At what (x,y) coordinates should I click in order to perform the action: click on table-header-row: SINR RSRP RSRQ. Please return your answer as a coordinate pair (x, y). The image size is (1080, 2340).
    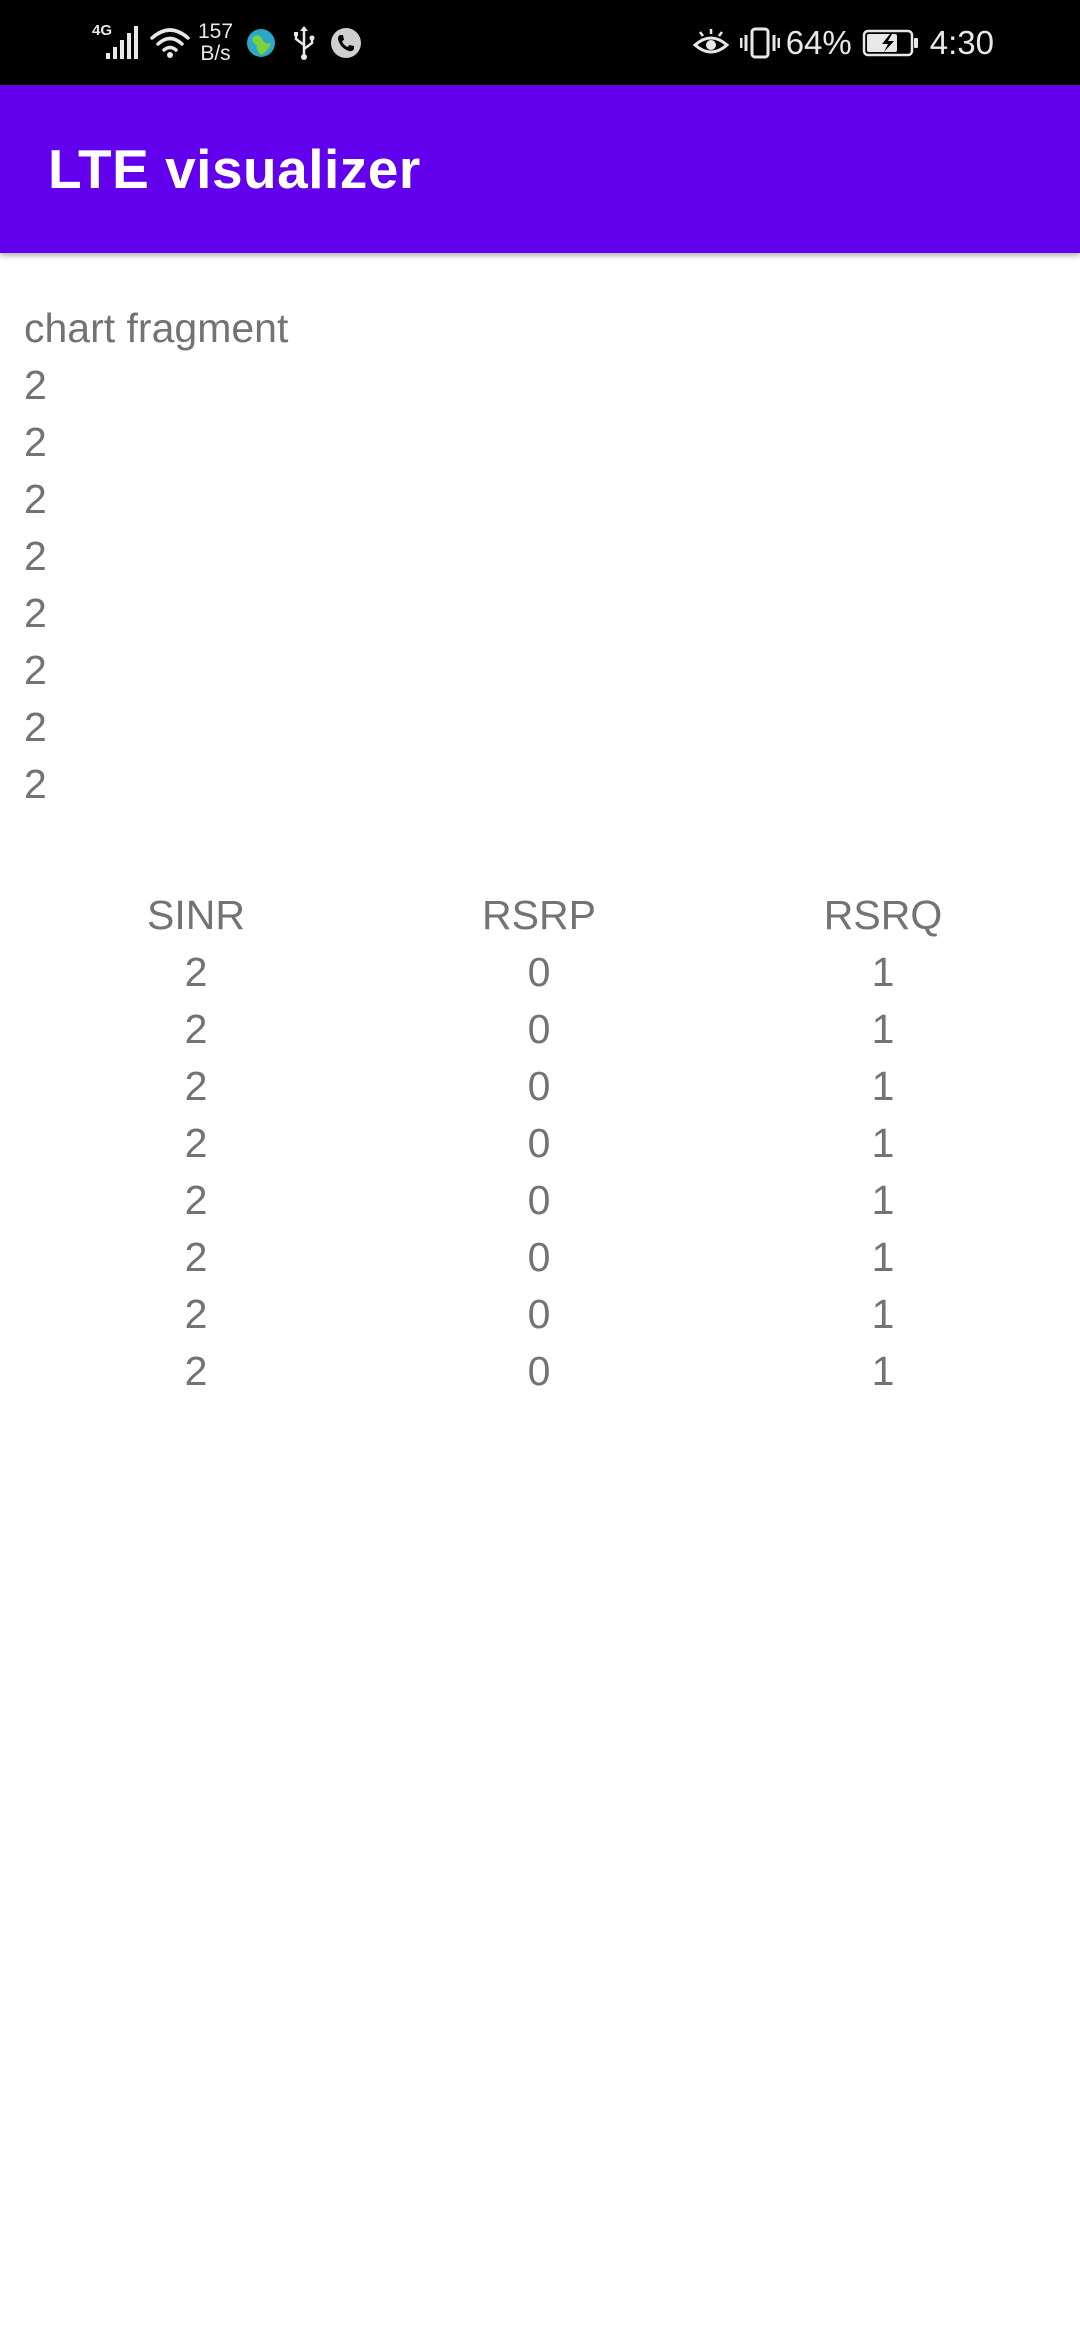
    Looking at the image, I should click on (540, 915).